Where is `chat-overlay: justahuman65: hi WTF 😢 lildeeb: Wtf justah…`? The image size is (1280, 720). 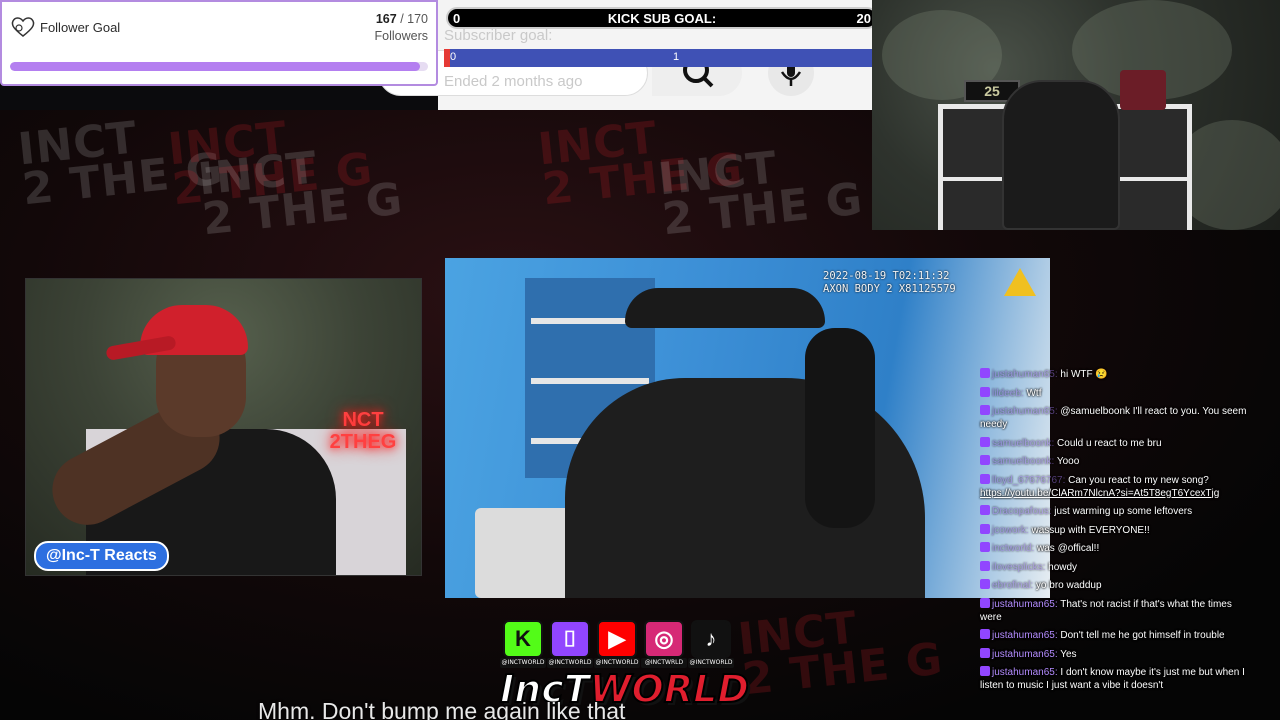
chat-overlay: justahuman65: hi WTF 😢 lildeeb: Wtf justah… is located at coordinates (1115, 533).